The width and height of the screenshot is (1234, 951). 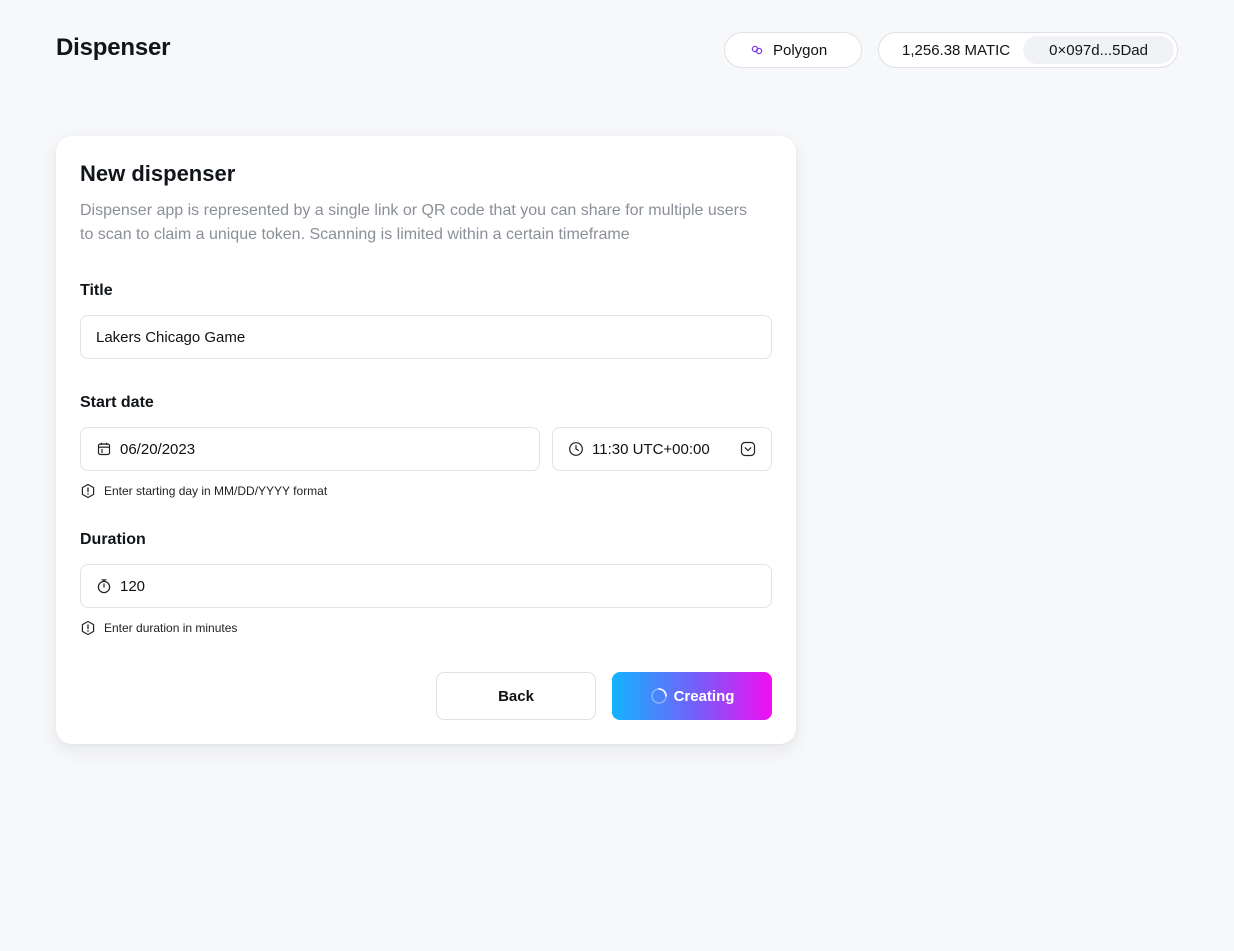 What do you see at coordinates (426, 491) in the screenshot?
I see `start-date-hint: Enter starting day in MM/DD/YYYY format` at bounding box center [426, 491].